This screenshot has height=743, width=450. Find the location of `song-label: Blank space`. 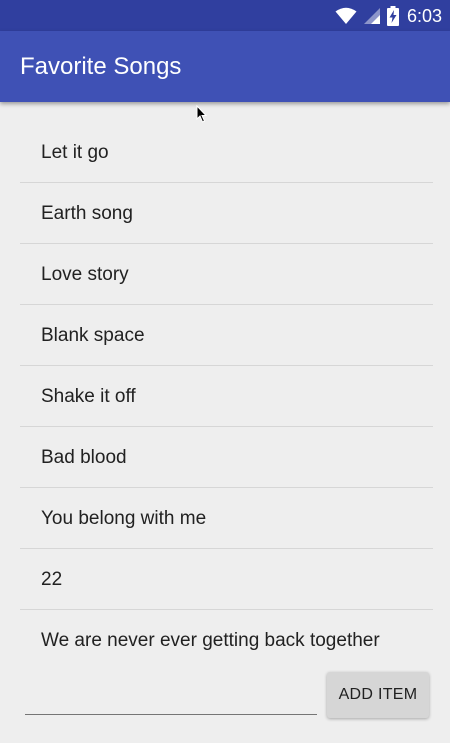

song-label: Blank space is located at coordinates (93, 335).